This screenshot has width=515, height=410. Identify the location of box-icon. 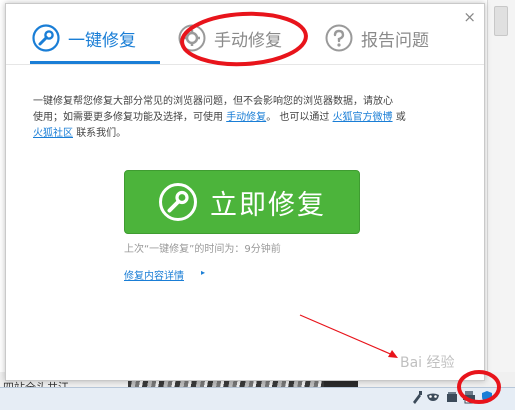
(452, 397).